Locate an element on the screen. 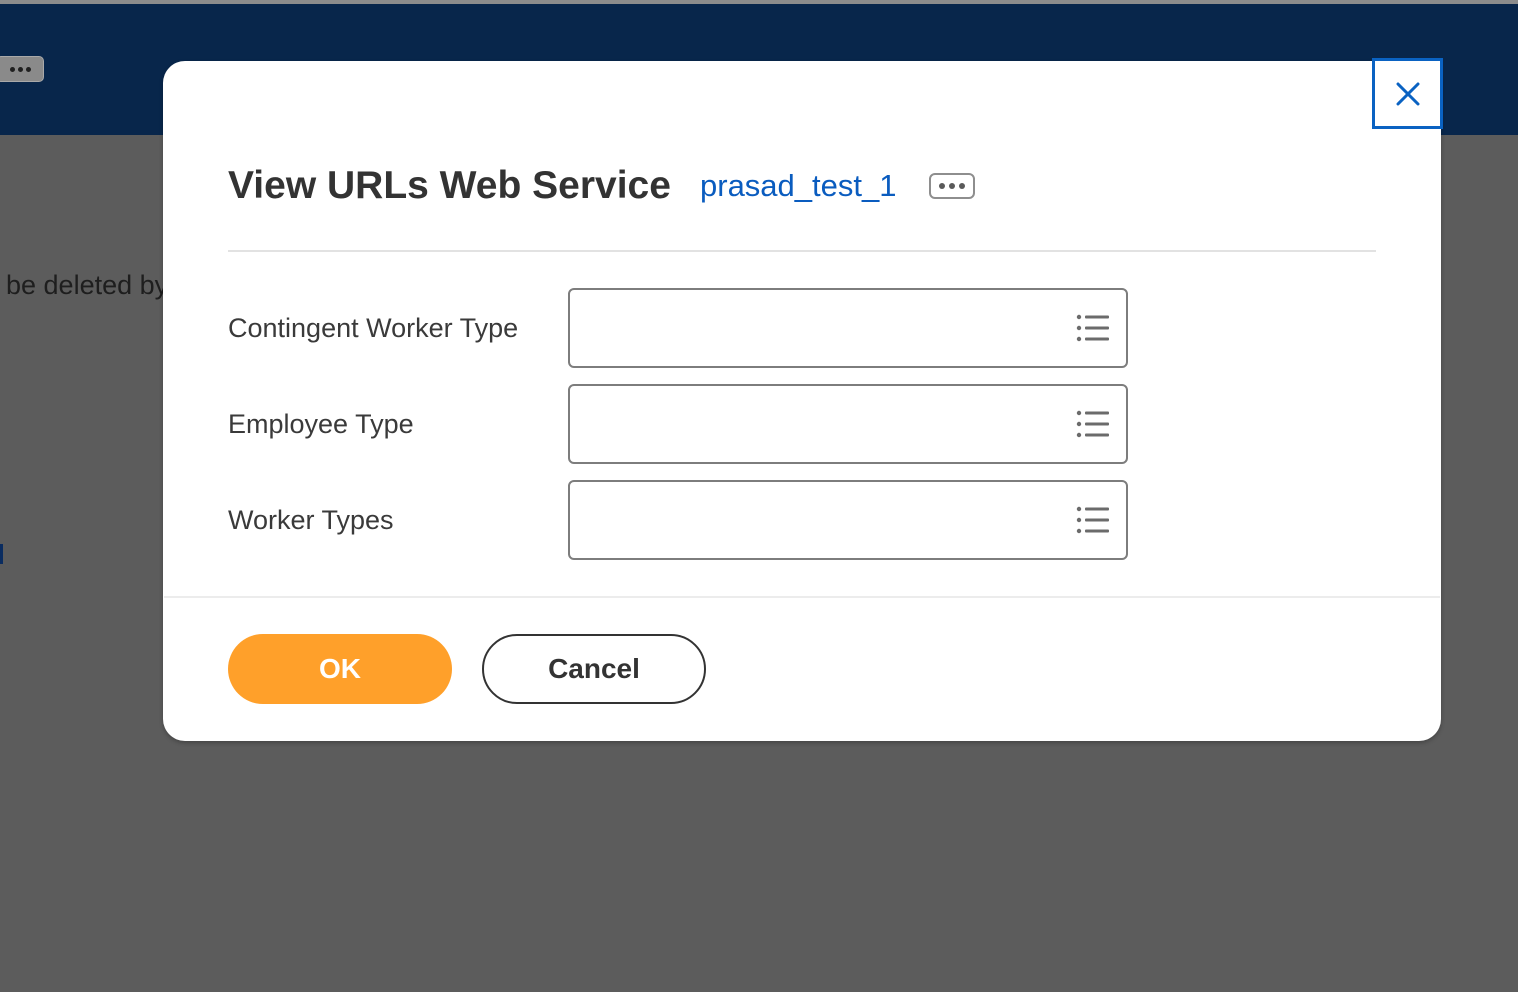  ok-button: OK is located at coordinates (340, 669).